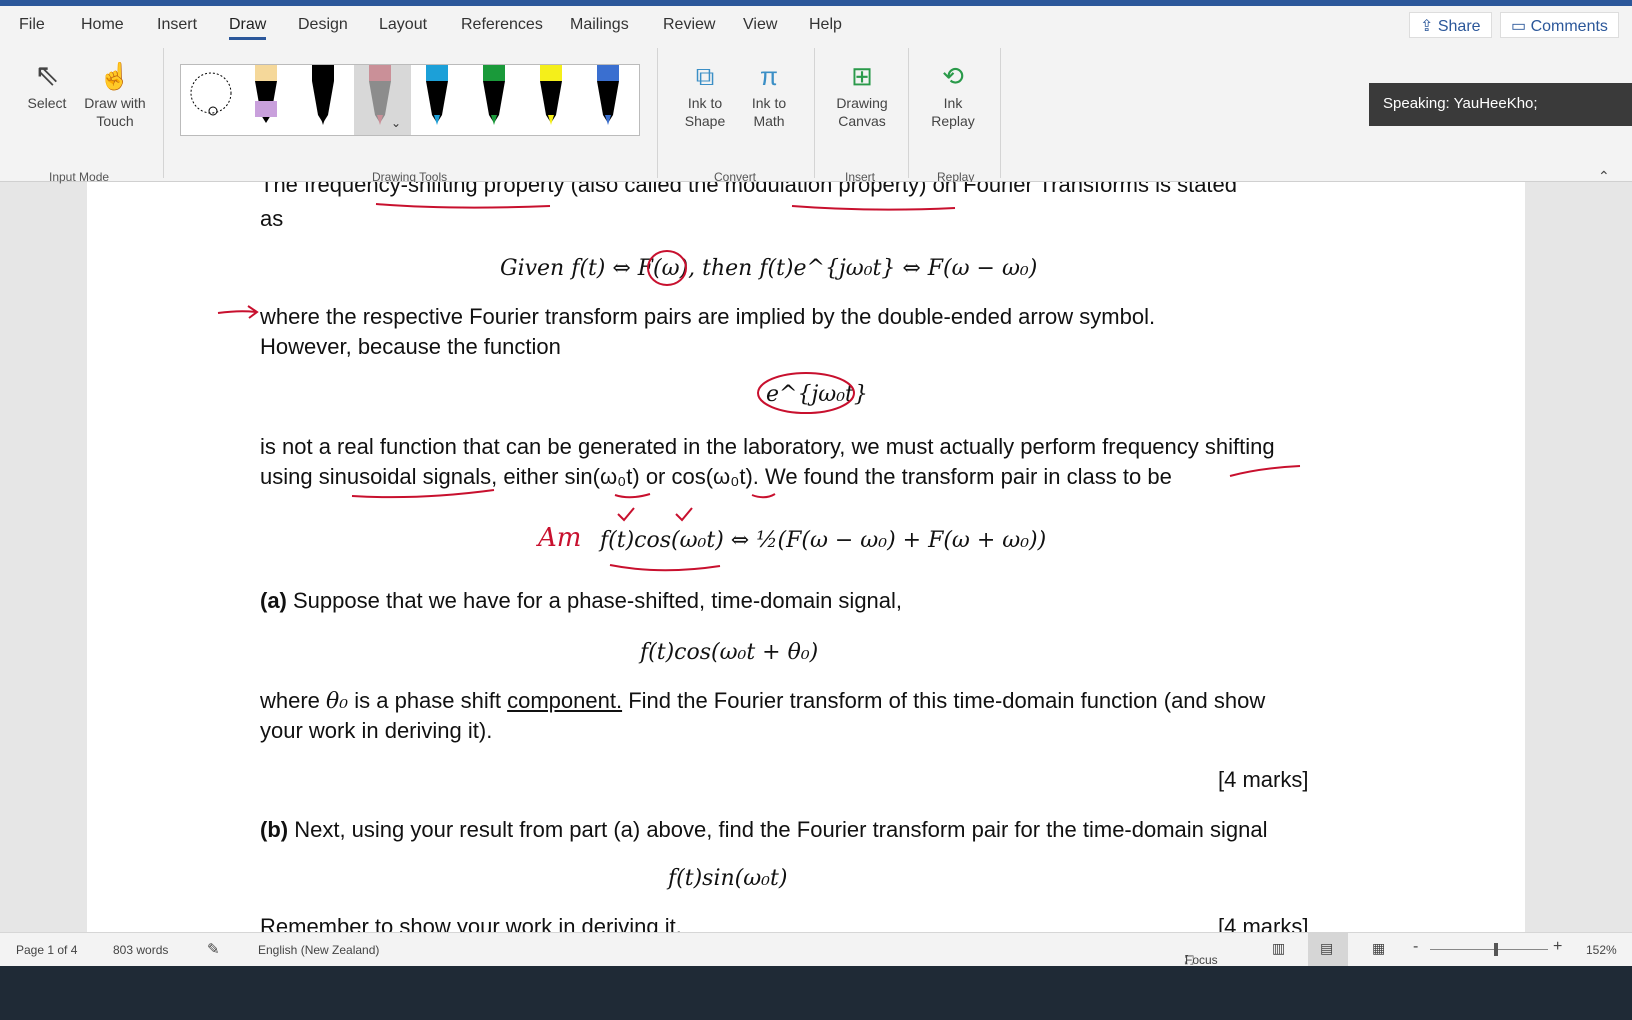 The width and height of the screenshot is (1632, 1020). Describe the element at coordinates (1557, 947) in the screenshot. I see `zoom-in-button: +` at that location.